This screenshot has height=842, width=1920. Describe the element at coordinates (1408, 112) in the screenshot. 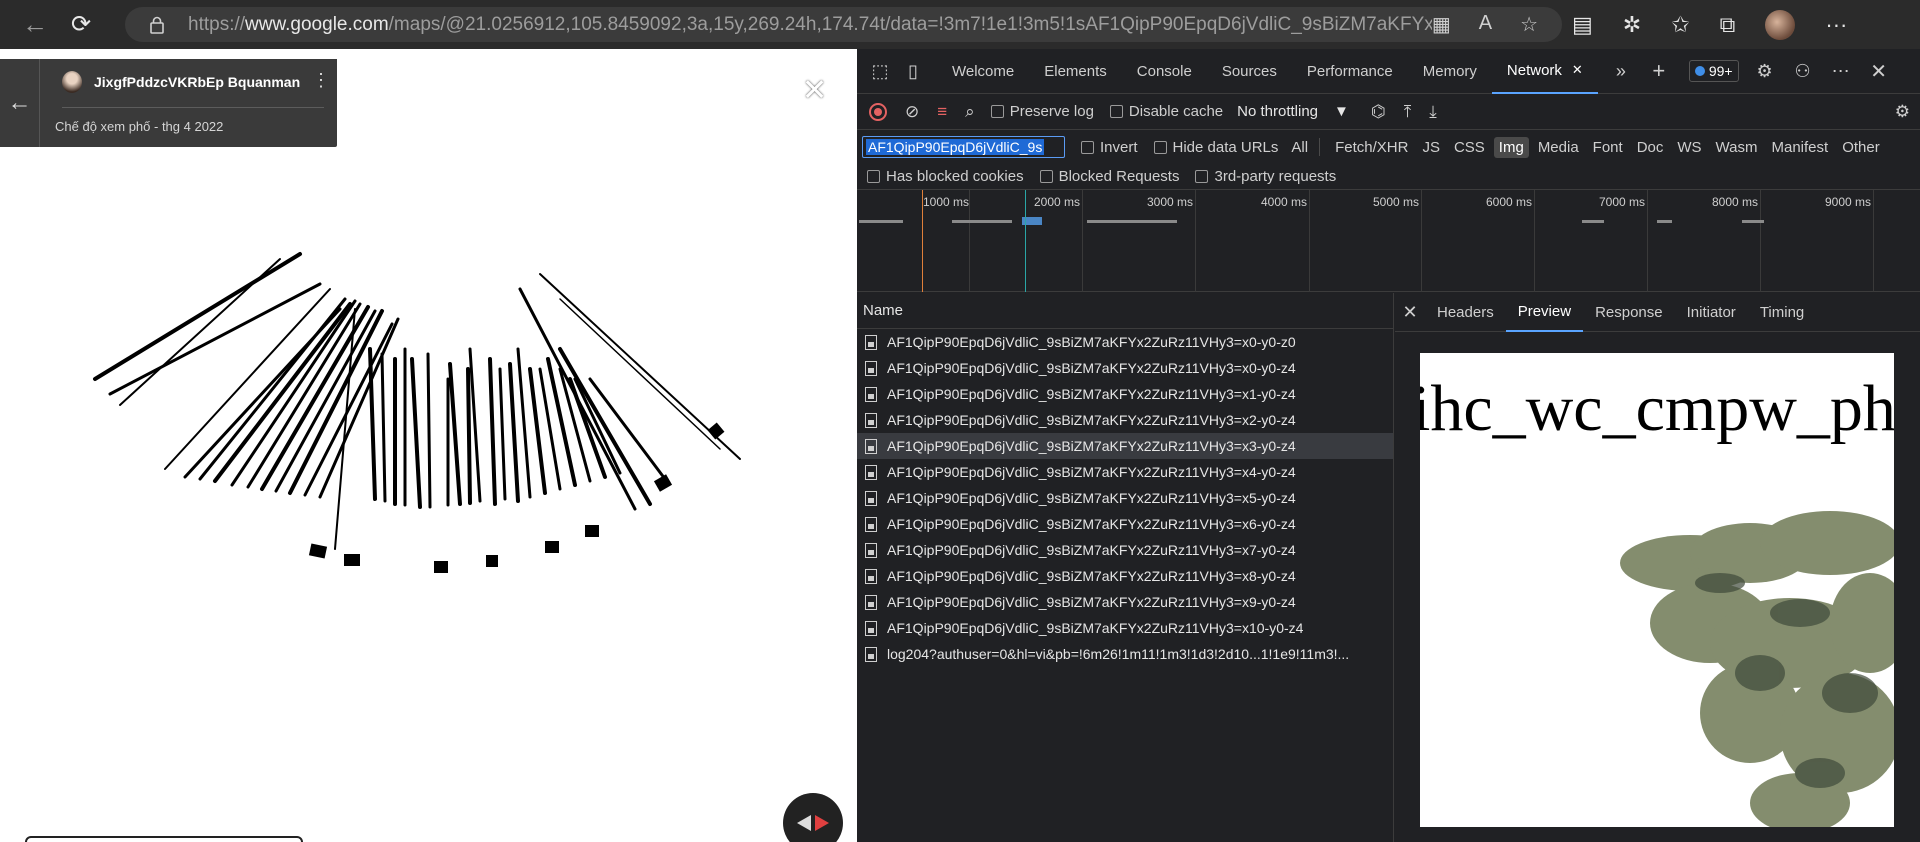

I see `import-har-icon: ⤒` at that location.